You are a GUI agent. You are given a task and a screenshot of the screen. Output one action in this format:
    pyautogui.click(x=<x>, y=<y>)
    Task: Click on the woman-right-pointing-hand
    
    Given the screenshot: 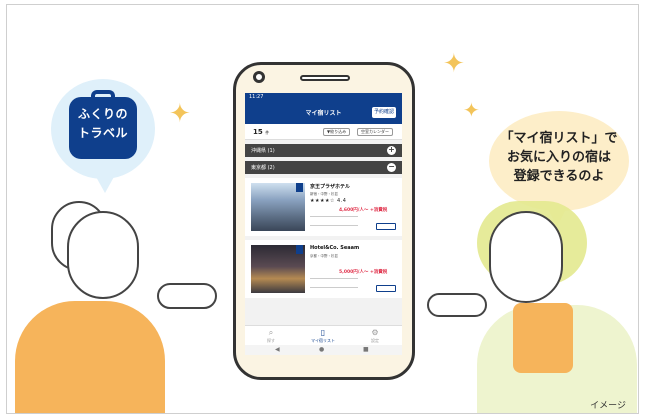 What is the action you would take?
    pyautogui.click(x=457, y=305)
    